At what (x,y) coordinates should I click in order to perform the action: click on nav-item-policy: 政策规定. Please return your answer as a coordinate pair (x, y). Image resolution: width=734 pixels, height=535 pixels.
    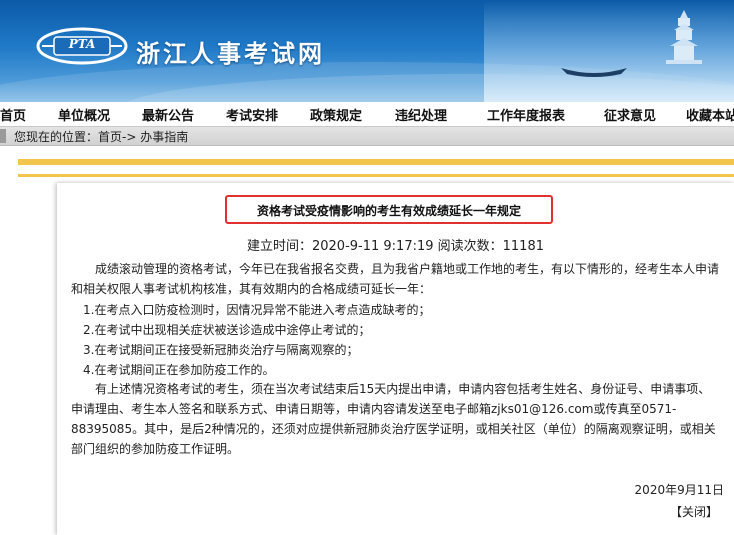
    Looking at the image, I should click on (336, 114).